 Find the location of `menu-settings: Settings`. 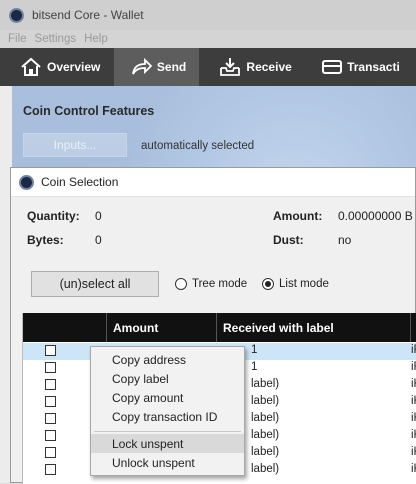

menu-settings: Settings is located at coordinates (56, 39).